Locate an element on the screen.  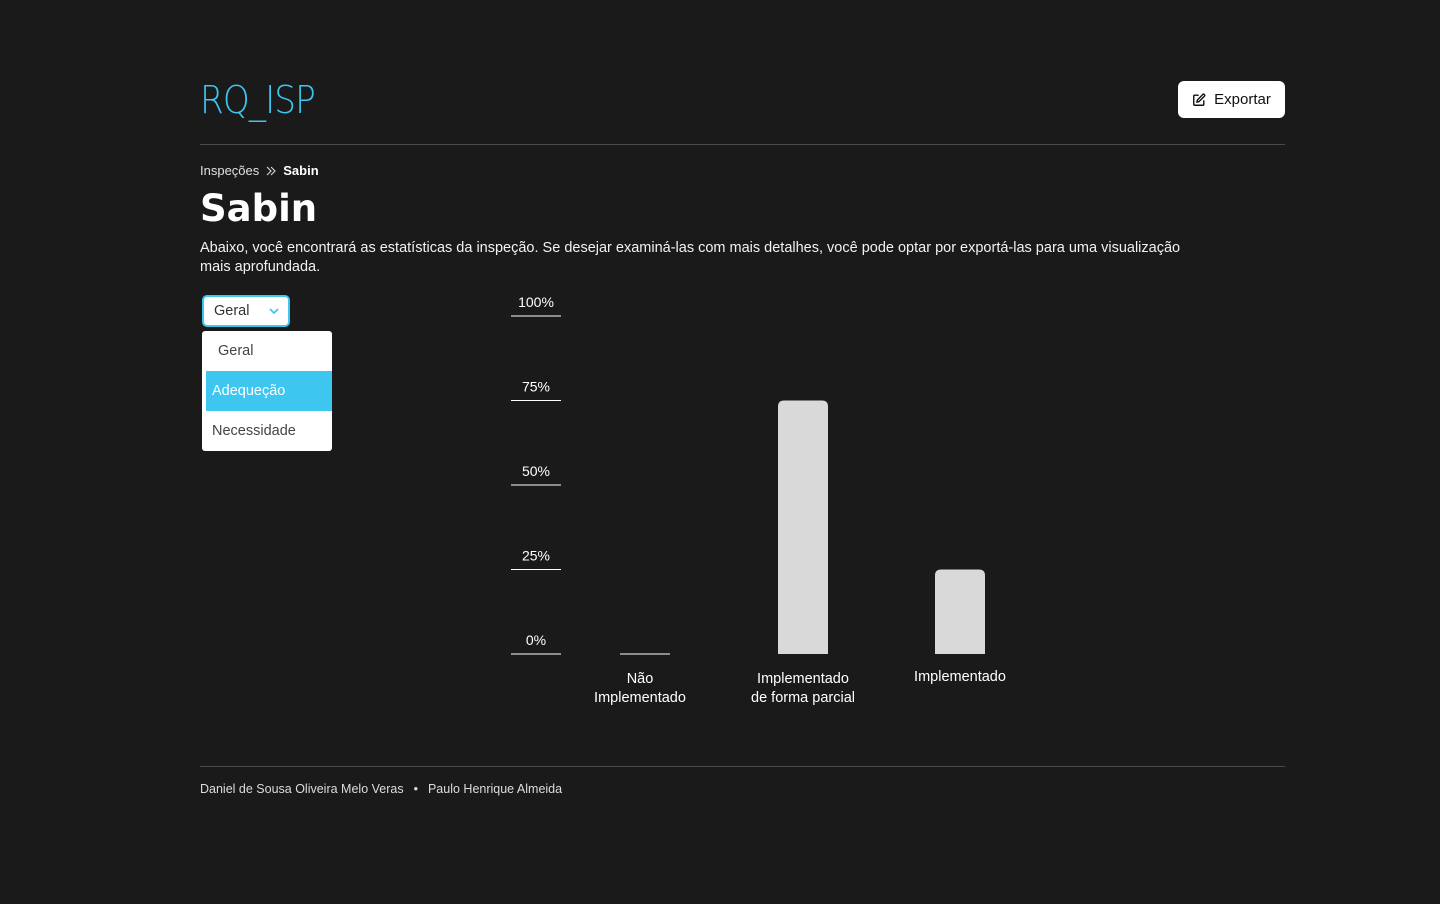
y-tick-label: 75% is located at coordinates (536, 387).